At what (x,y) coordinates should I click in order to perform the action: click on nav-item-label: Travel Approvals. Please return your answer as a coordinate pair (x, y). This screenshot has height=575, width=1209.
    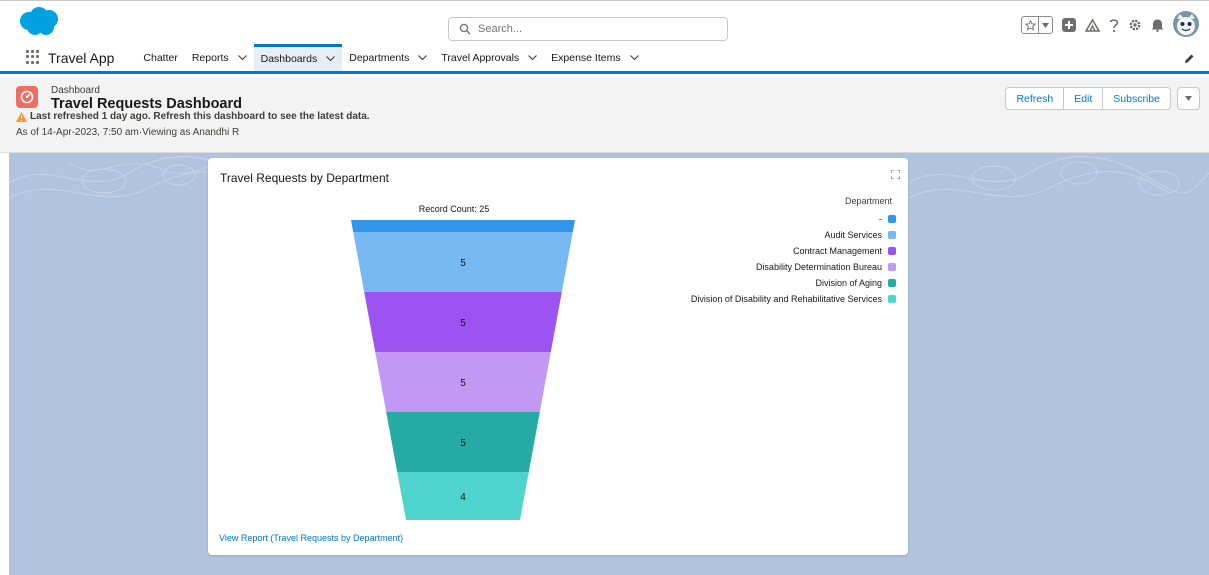
    Looking at the image, I should click on (480, 57).